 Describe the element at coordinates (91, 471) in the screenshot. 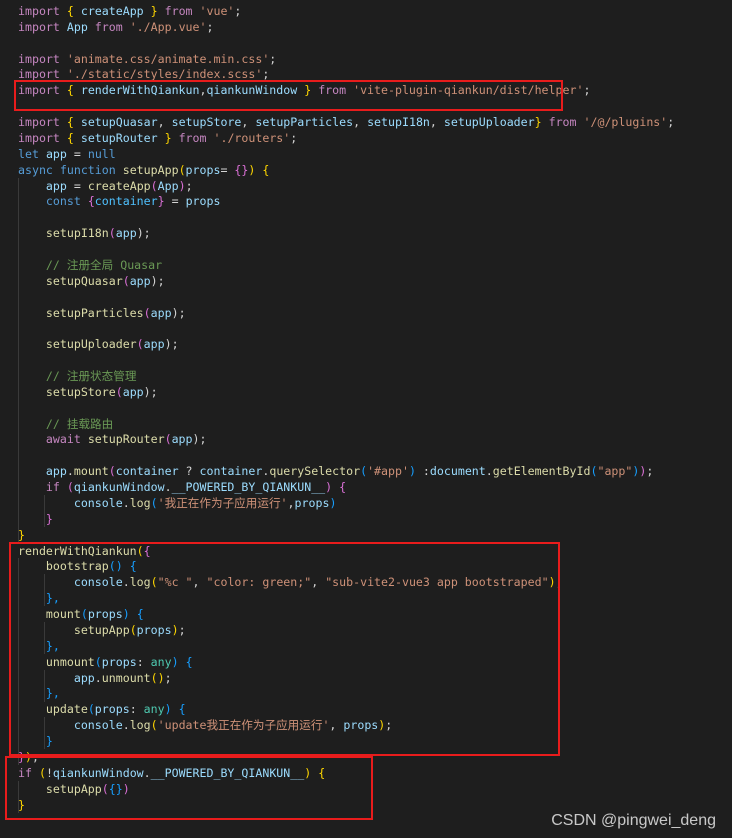

I see `code-token-function: mount` at that location.